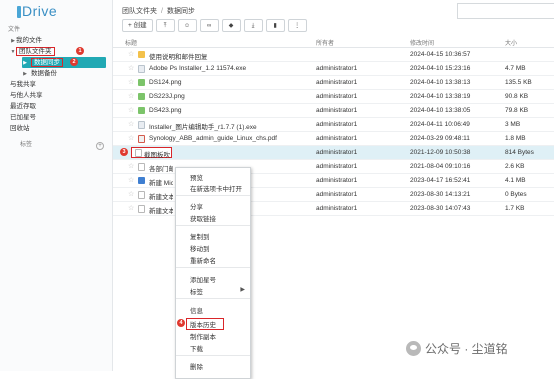 The width and height of the screenshot is (554, 379). I want to click on wechat-icon, so click(413, 348).